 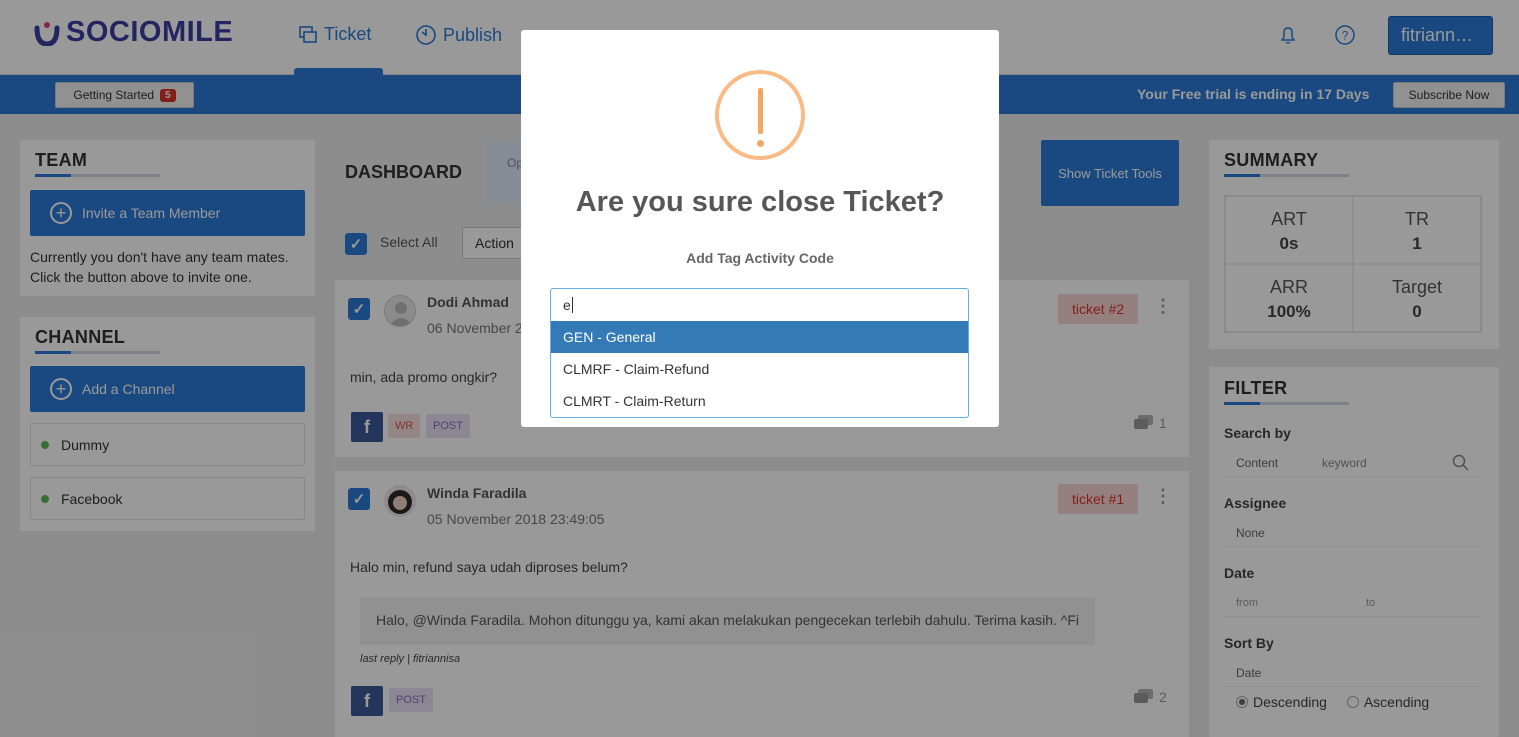 What do you see at coordinates (760, 202) in the screenshot?
I see `dialog-title: Are you sure close Ticket?` at bounding box center [760, 202].